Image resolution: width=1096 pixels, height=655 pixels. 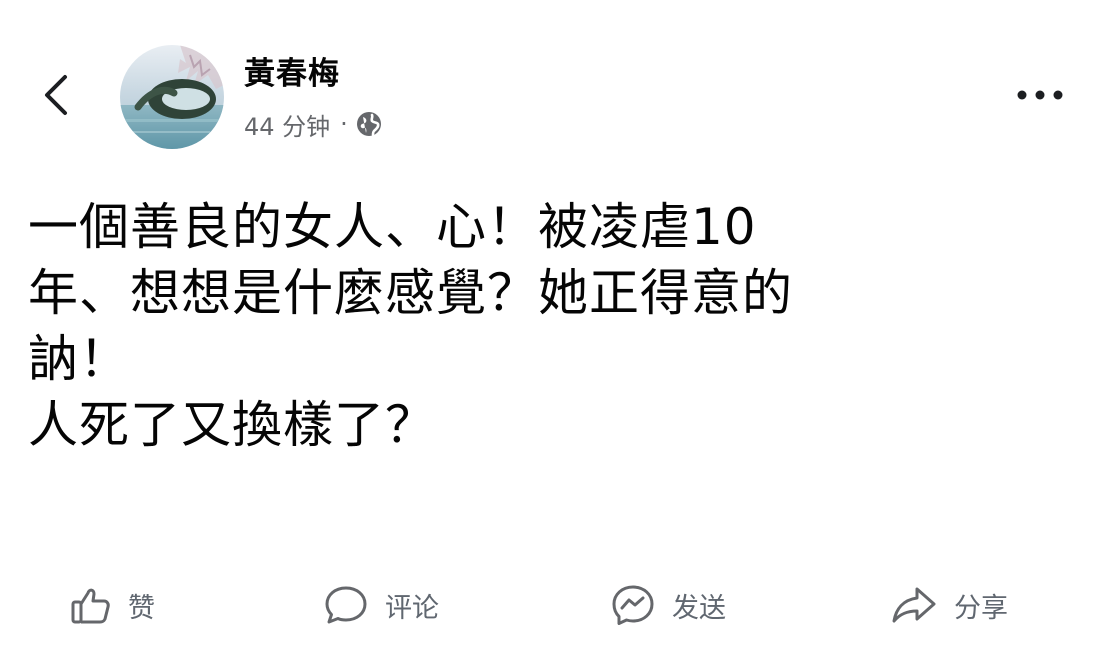 I want to click on share-label: 分享, so click(x=981, y=608).